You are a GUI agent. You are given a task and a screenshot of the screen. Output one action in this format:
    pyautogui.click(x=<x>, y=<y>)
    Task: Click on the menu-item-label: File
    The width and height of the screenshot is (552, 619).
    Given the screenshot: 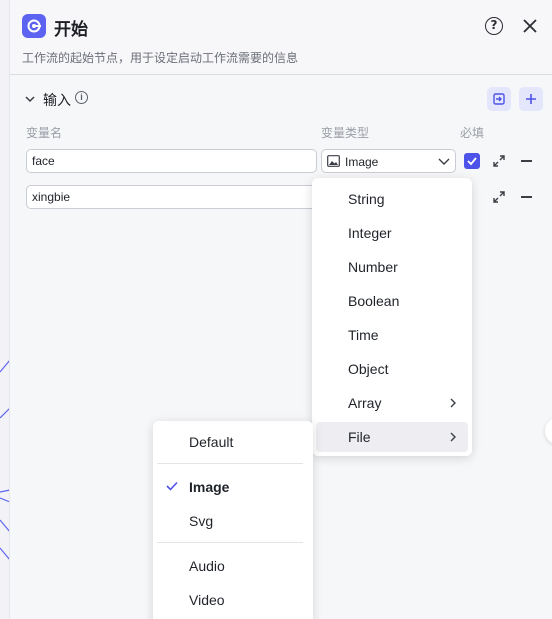 What is the action you would take?
    pyautogui.click(x=359, y=437)
    